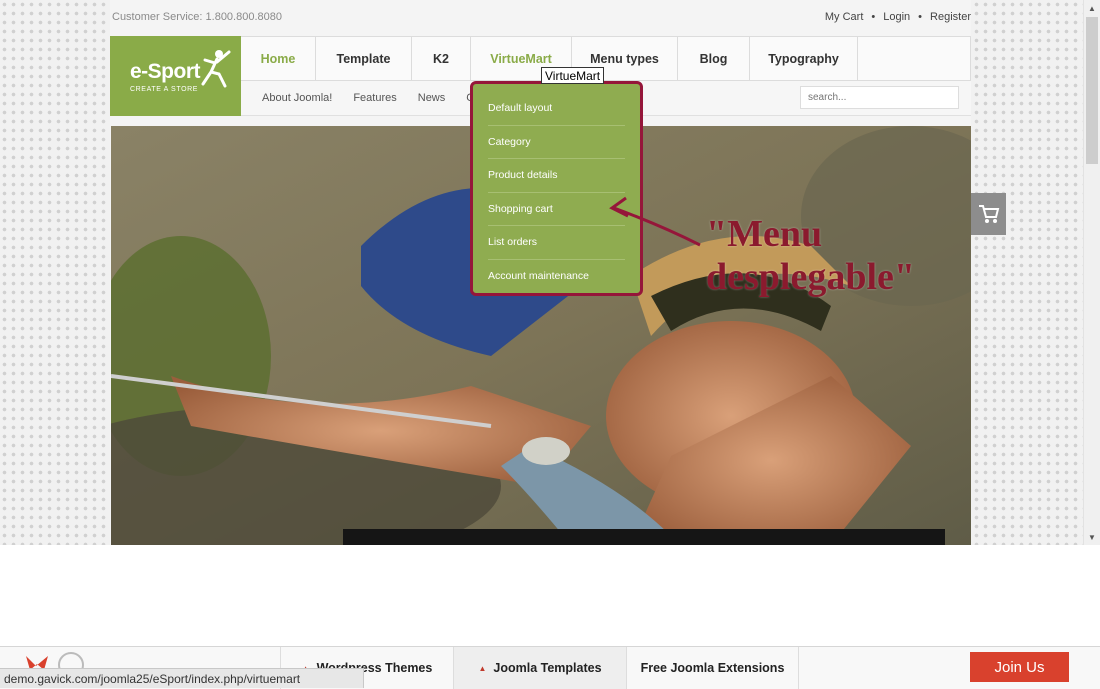 The image size is (1100, 689). I want to click on nav-blog: Blog, so click(714, 58).